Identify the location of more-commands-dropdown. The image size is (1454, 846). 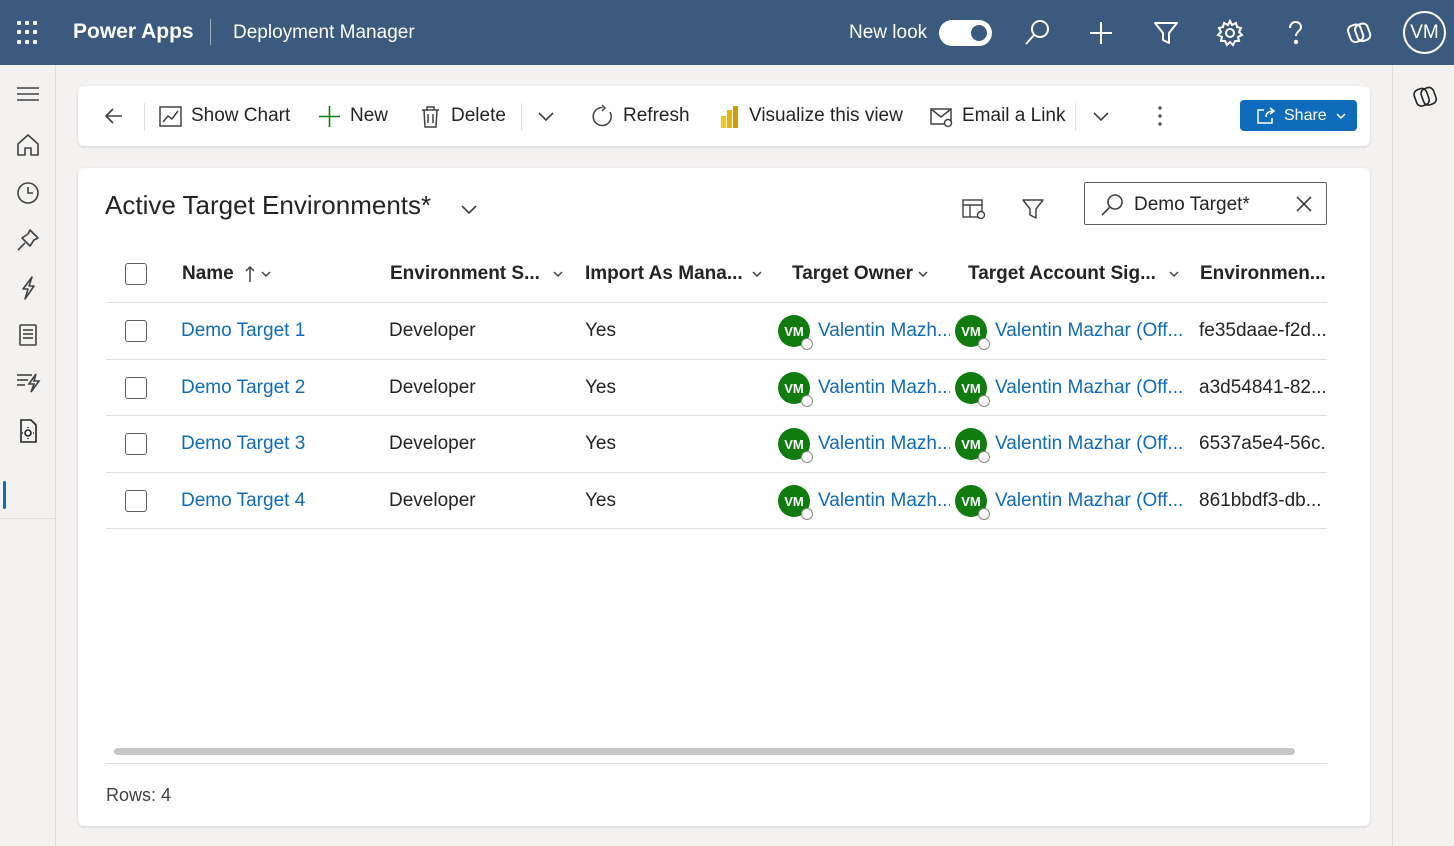
(550, 116).